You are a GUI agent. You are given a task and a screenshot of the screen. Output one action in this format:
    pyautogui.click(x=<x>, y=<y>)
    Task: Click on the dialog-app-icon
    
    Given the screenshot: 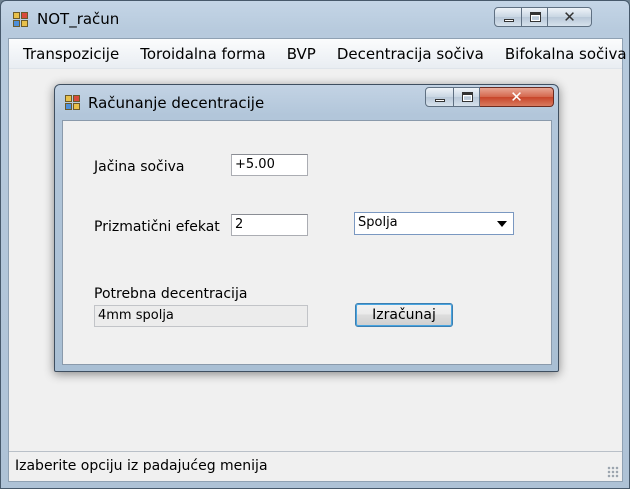 What is the action you would take?
    pyautogui.click(x=73, y=103)
    